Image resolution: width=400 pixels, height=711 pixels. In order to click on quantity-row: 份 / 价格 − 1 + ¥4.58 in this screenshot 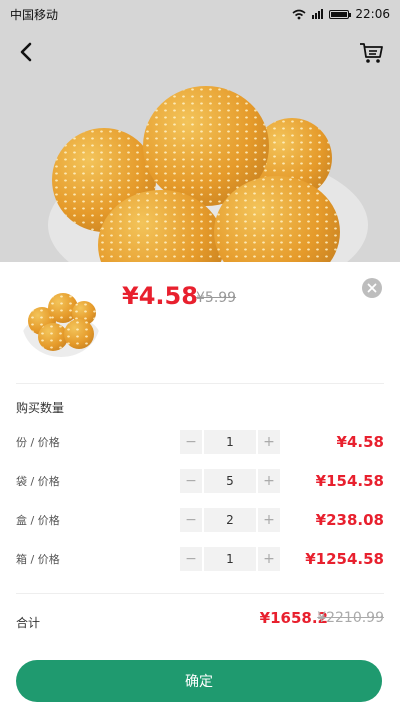, I will do `click(200, 442)`.